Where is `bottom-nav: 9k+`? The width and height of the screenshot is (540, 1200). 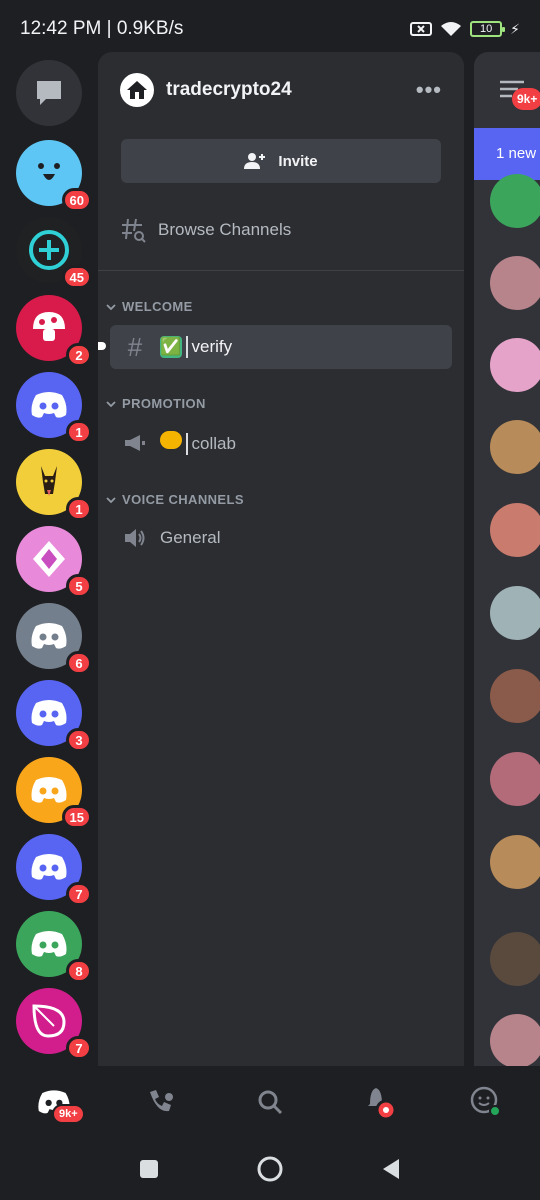 bottom-nav: 9k+ is located at coordinates (270, 1102).